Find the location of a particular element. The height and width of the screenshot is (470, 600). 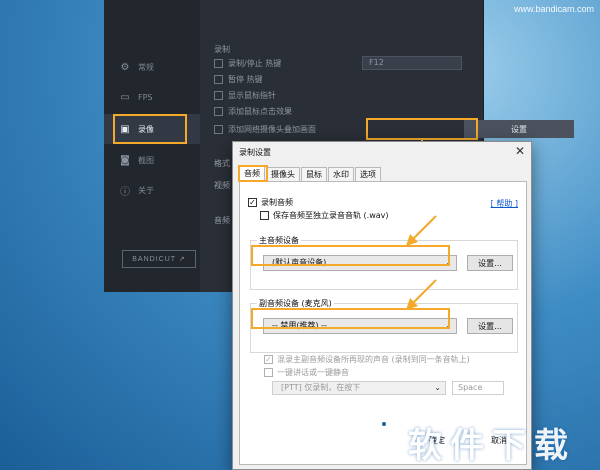

tab-watermark: 水印 is located at coordinates (341, 174).